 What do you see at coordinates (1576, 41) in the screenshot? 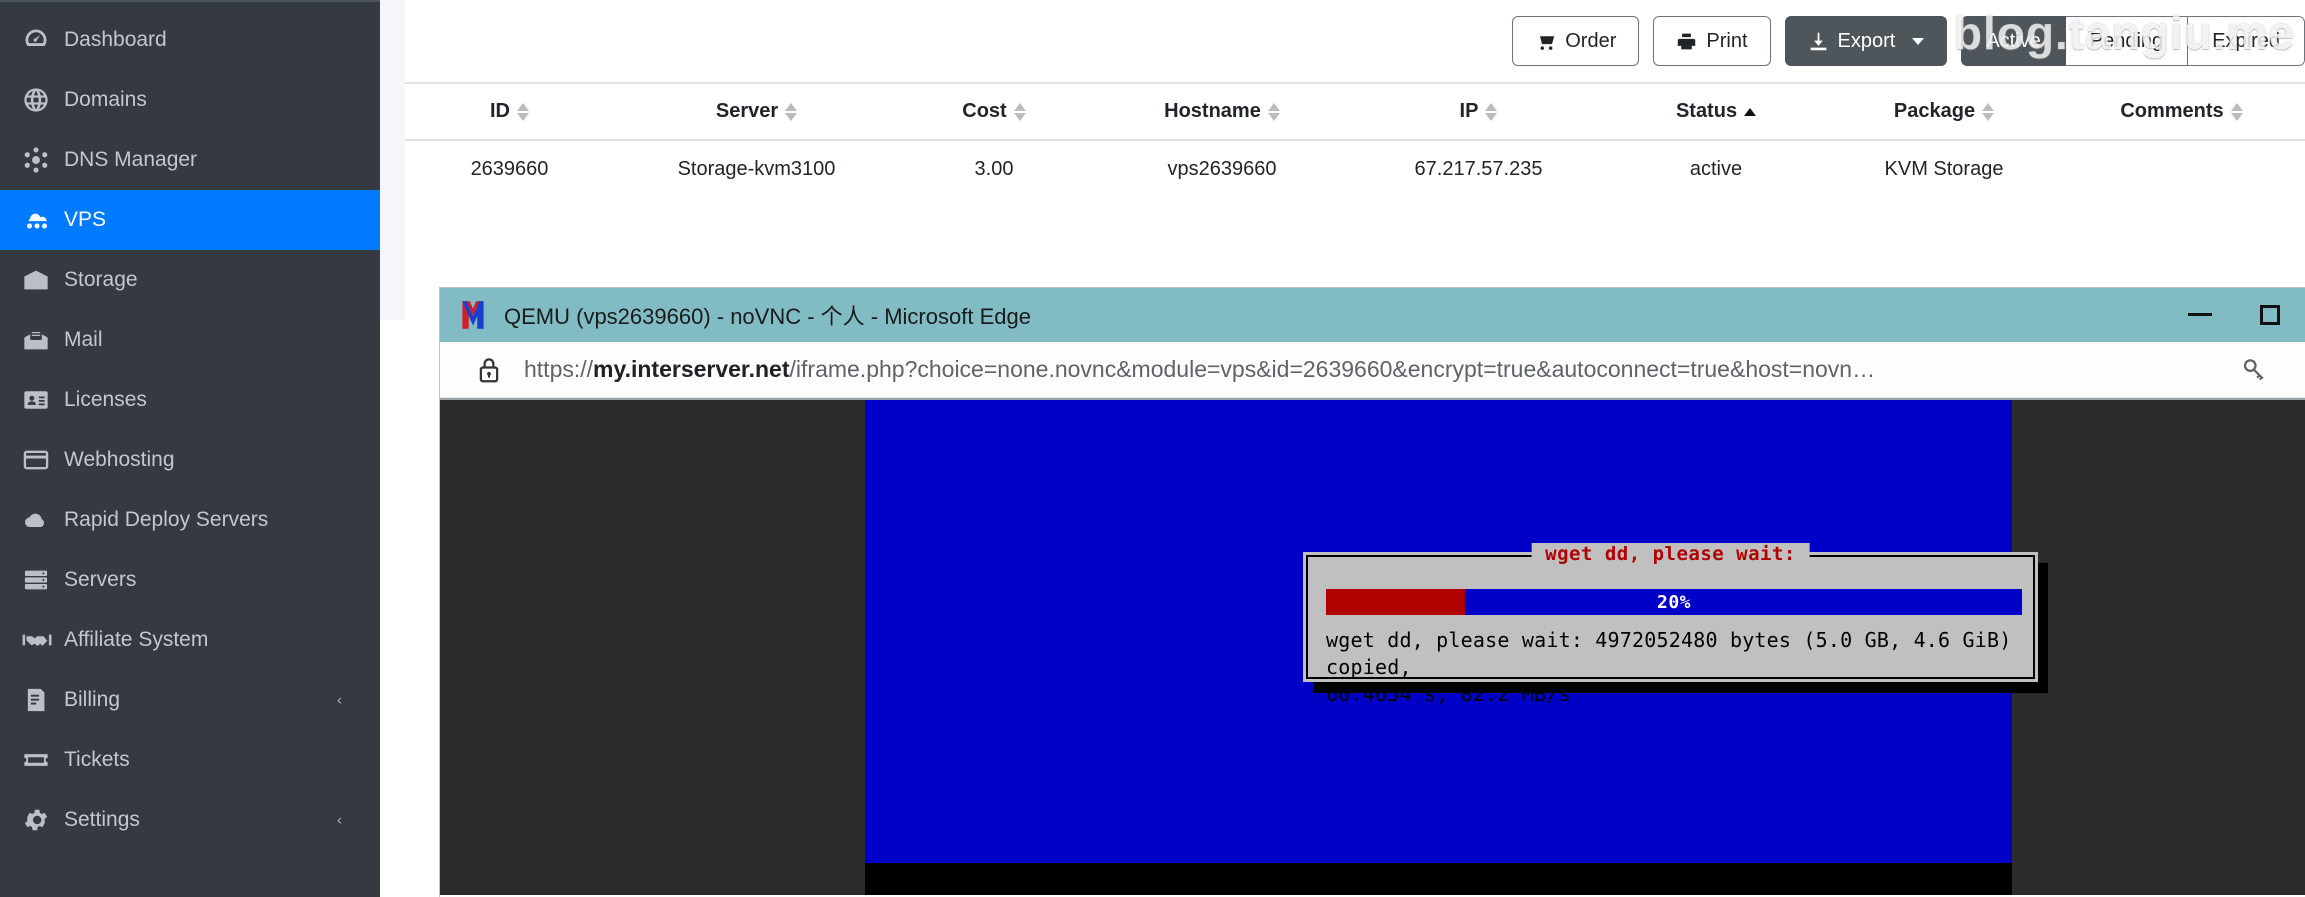
I see `order-button: Order` at bounding box center [1576, 41].